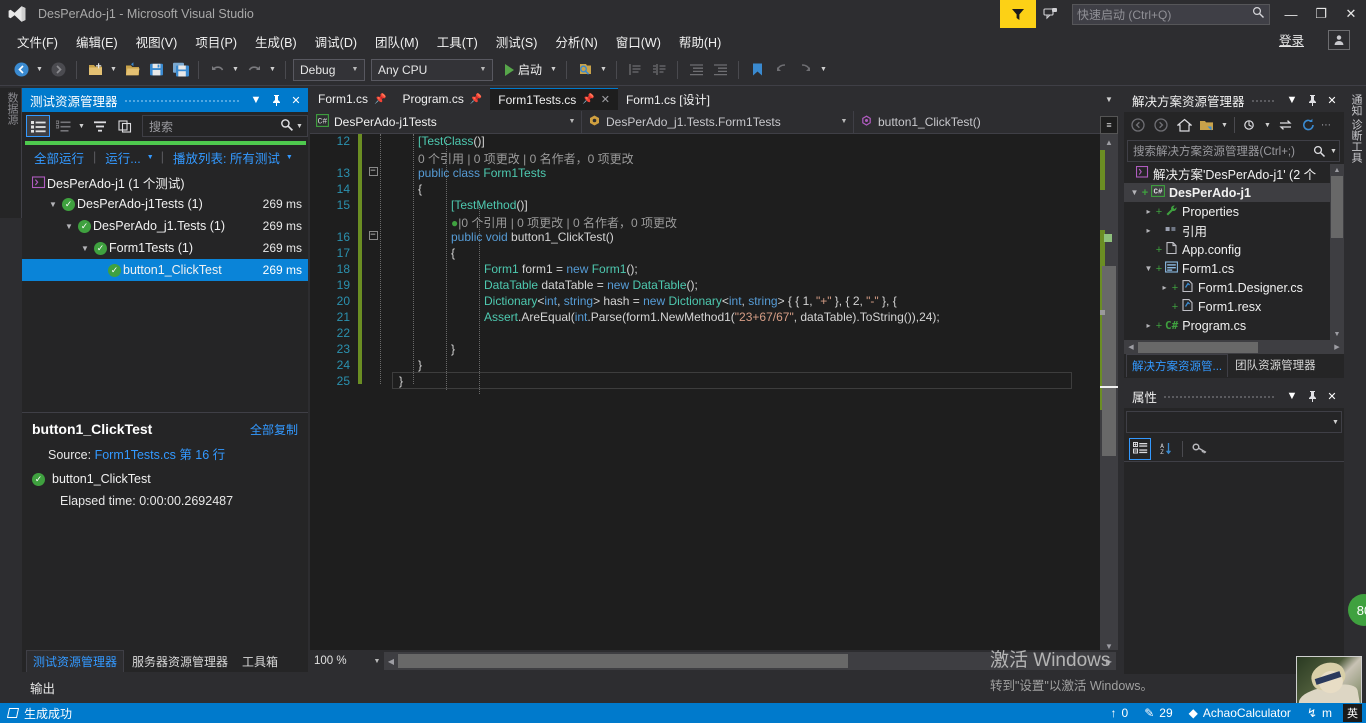  I want to click on status-branch: ↯ m, so click(1319, 713).